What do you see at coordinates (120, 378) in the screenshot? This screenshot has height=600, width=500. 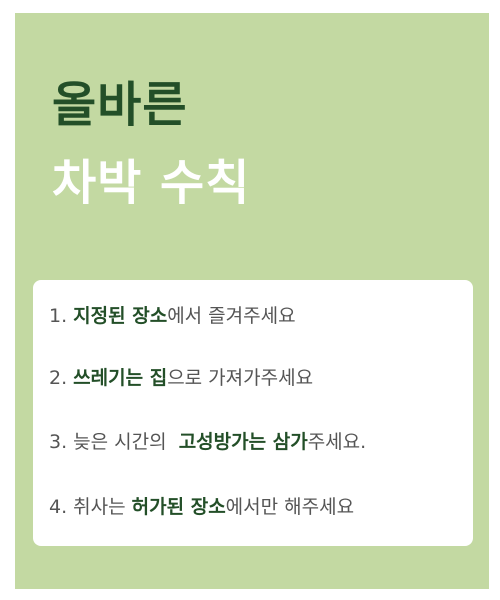 I see `rule-highlight: 쓰레기는 집` at bounding box center [120, 378].